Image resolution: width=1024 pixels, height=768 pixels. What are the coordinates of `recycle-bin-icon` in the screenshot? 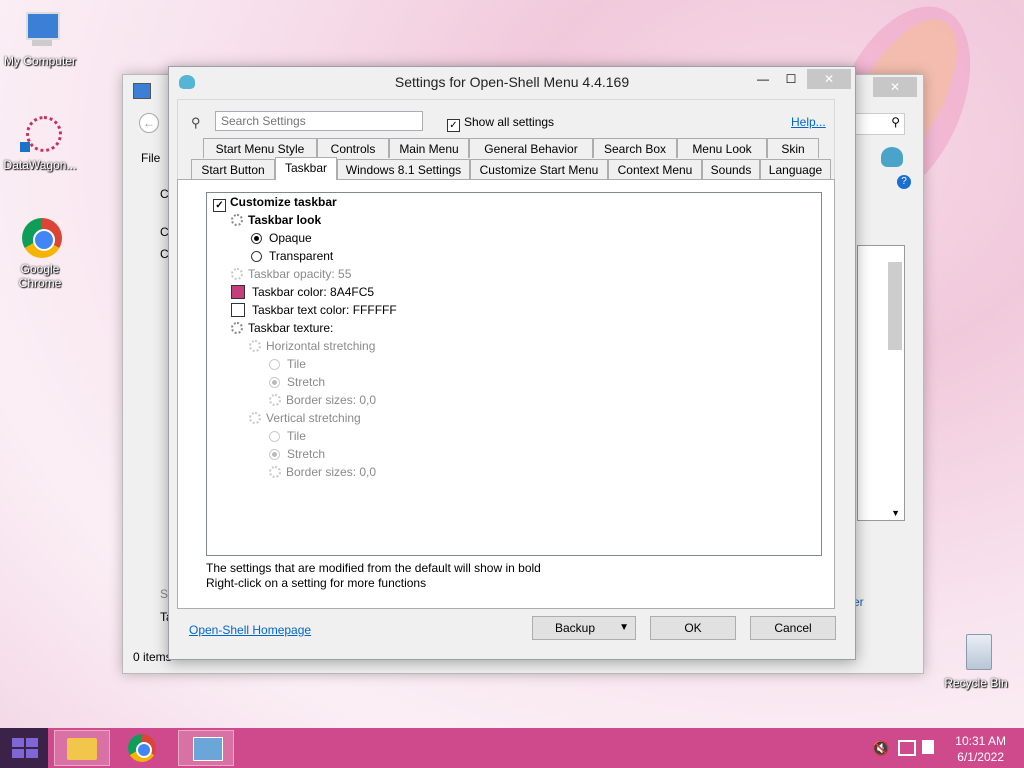 It's located at (976, 652).